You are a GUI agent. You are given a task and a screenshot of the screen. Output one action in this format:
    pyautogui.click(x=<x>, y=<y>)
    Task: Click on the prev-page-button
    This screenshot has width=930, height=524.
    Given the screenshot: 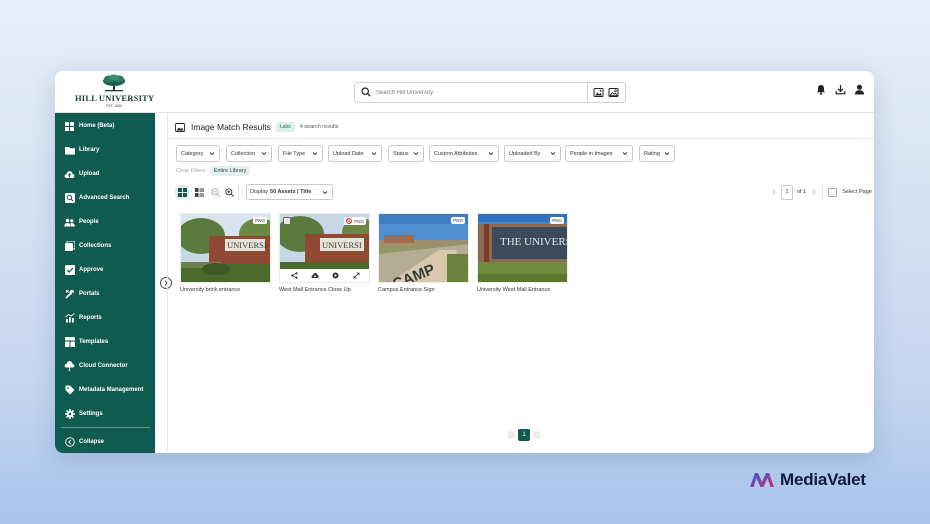 What is the action you would take?
    pyautogui.click(x=511, y=435)
    